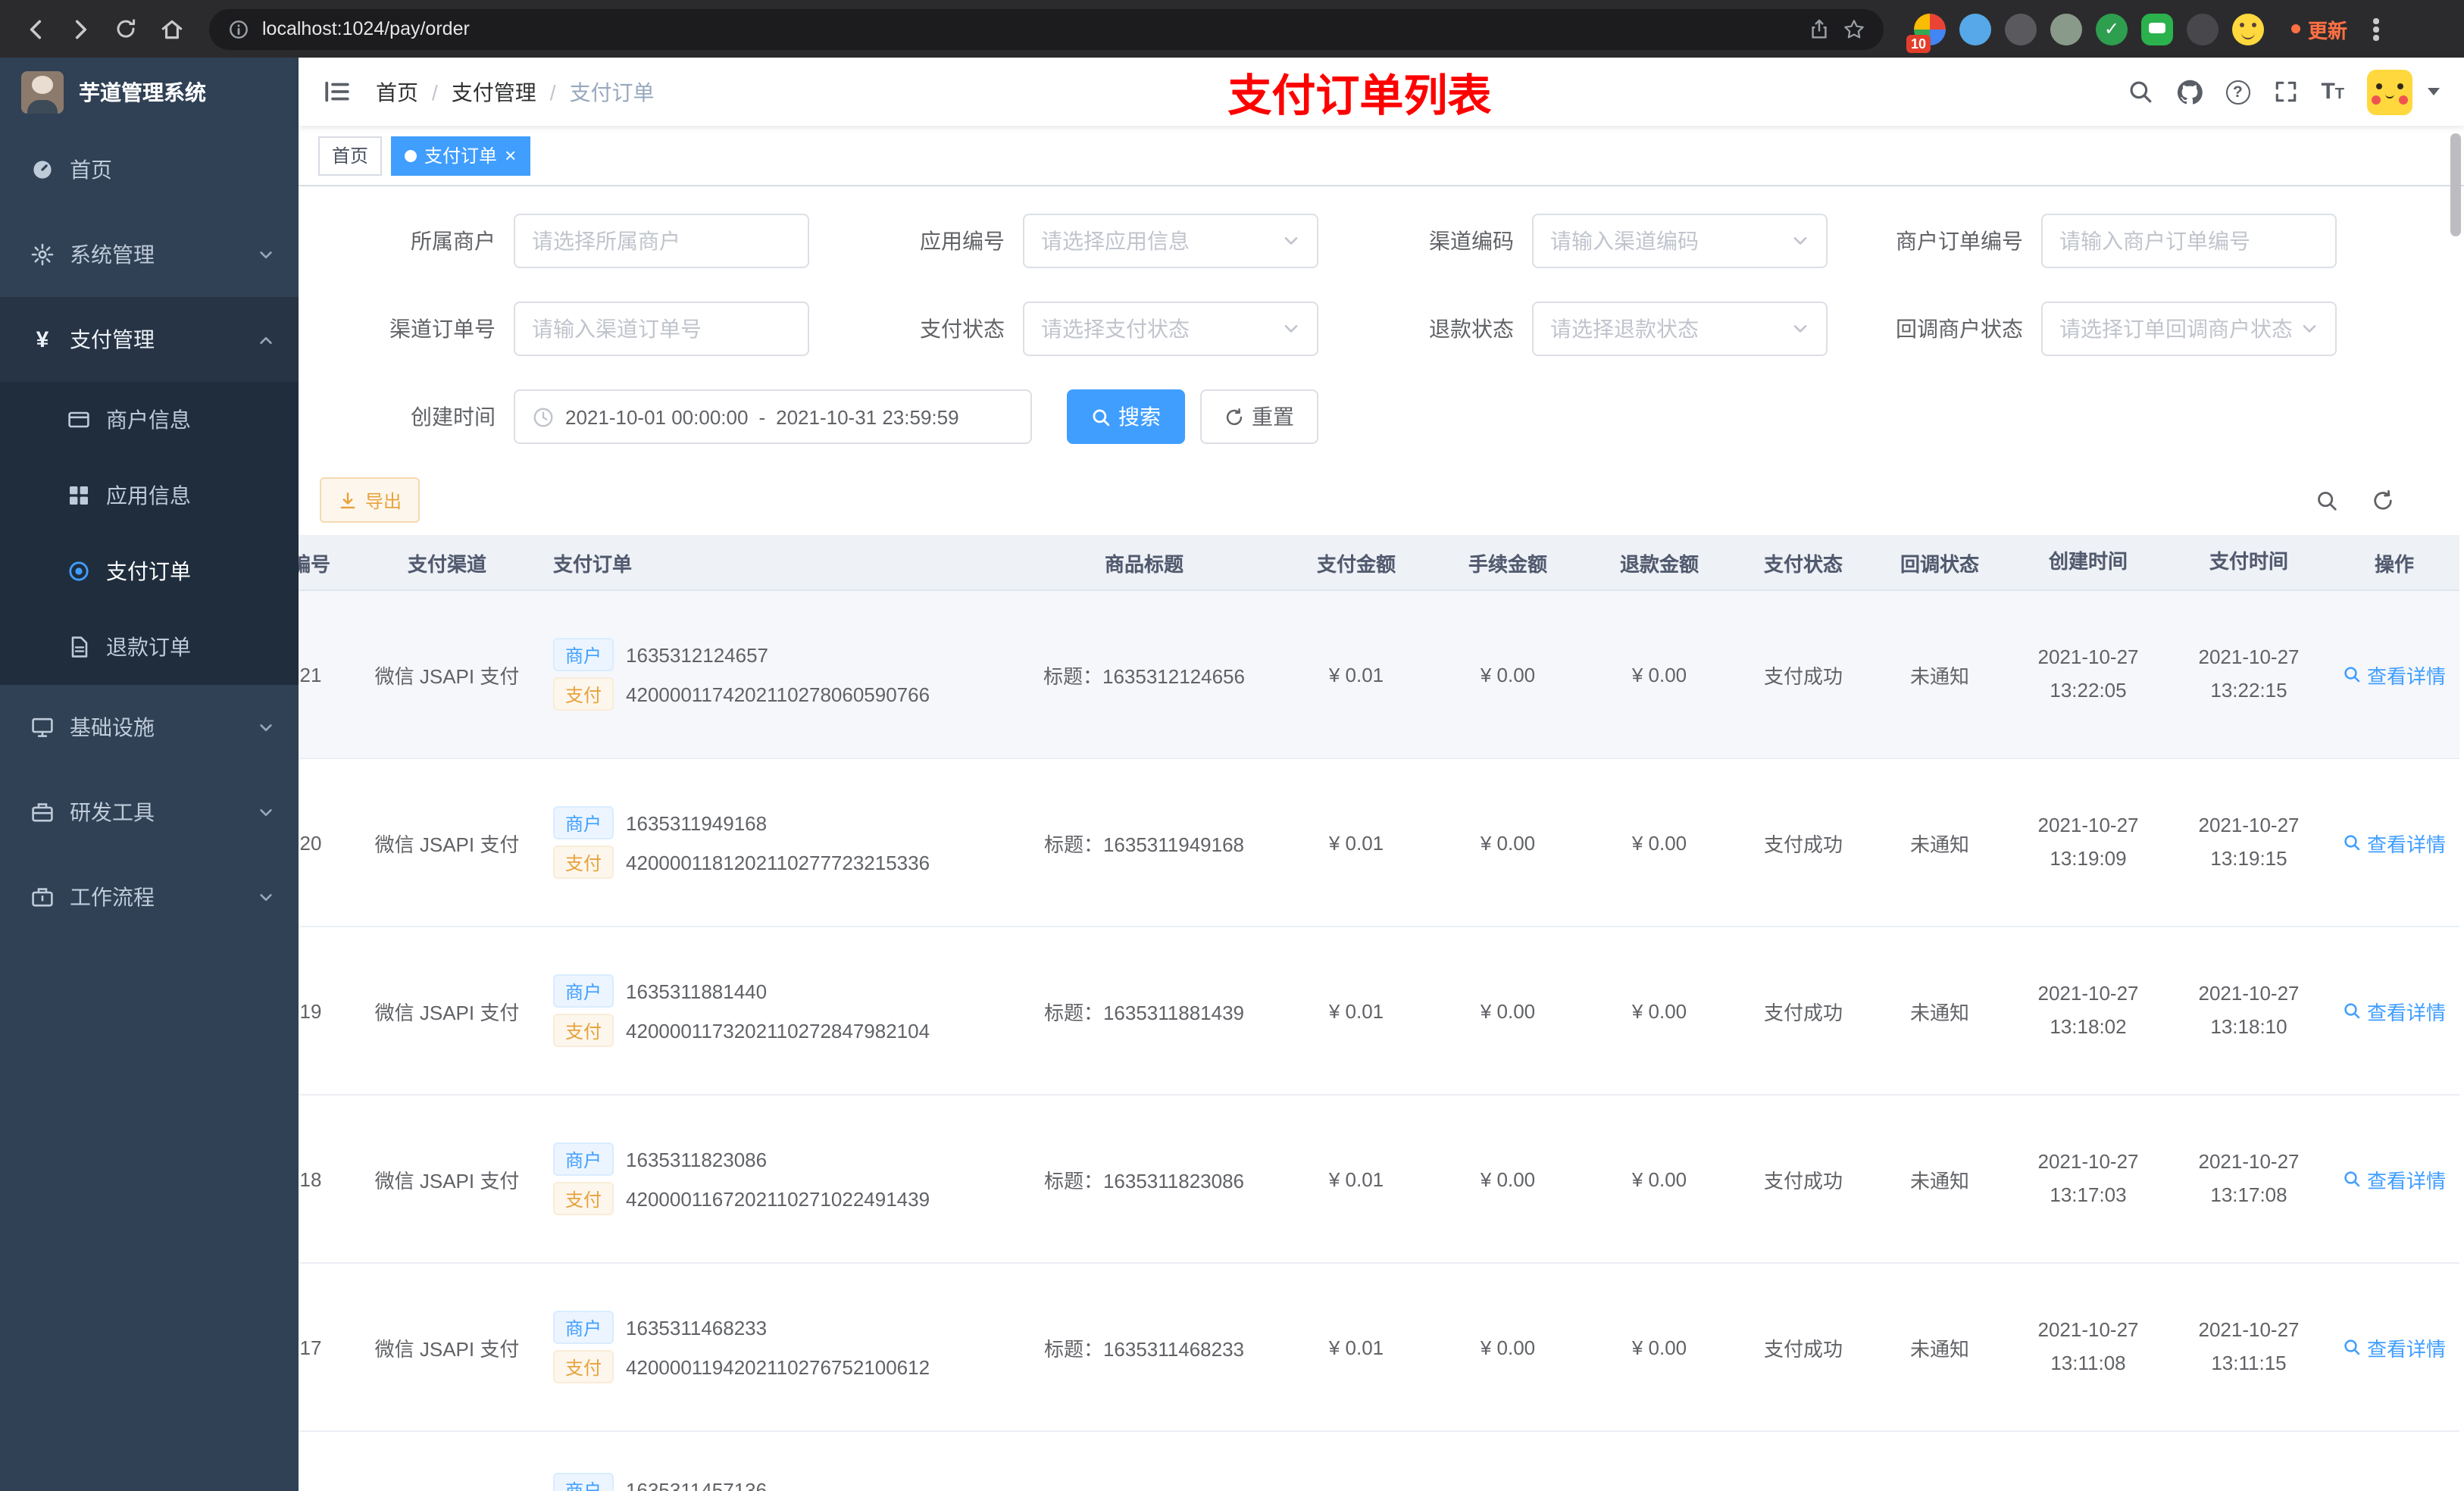  Describe the element at coordinates (126, 29) in the screenshot. I see `browser-reload-button` at that location.